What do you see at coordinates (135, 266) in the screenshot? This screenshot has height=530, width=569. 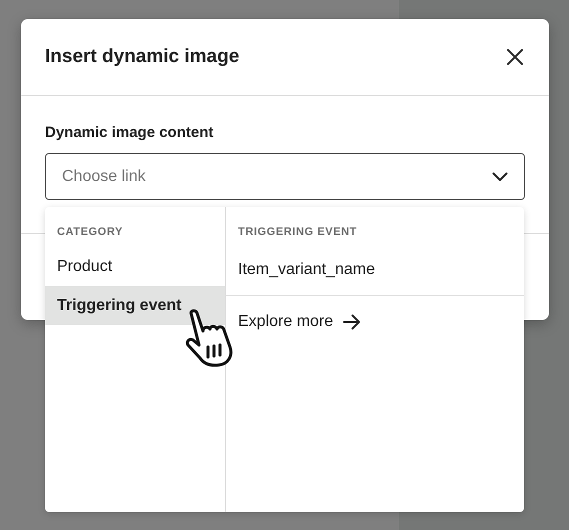 I see `category-item: Product` at bounding box center [135, 266].